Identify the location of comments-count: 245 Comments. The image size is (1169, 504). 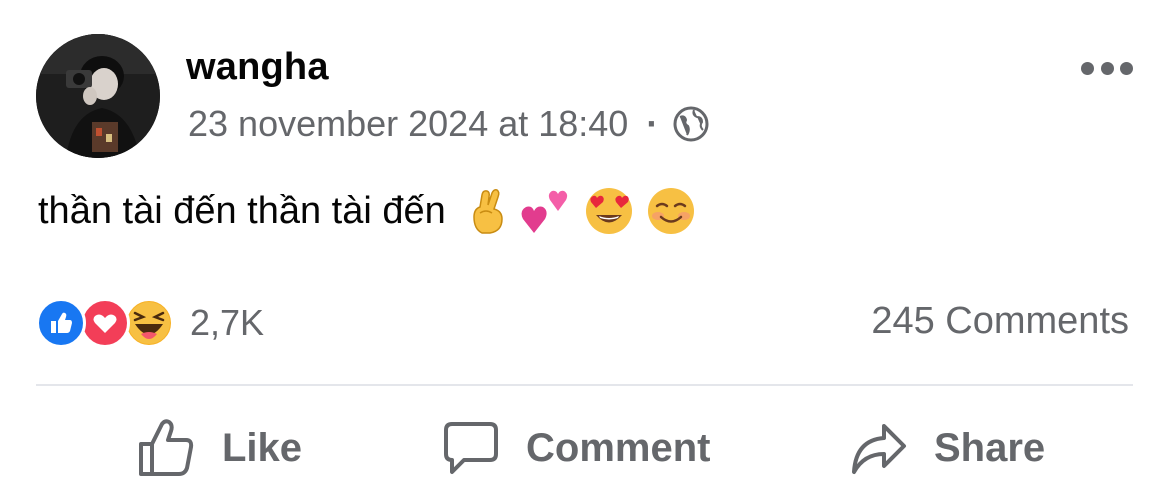
(1000, 321).